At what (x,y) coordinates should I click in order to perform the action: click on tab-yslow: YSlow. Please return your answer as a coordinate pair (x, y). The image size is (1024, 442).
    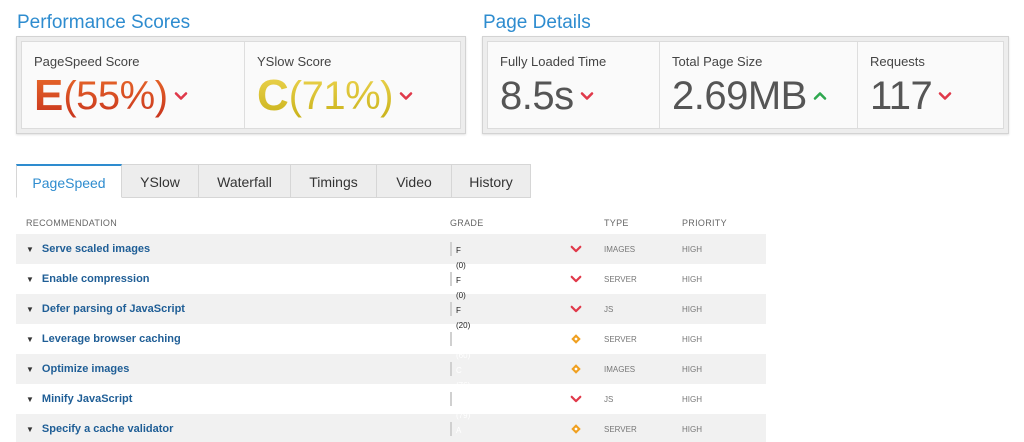
    Looking at the image, I should click on (160, 181).